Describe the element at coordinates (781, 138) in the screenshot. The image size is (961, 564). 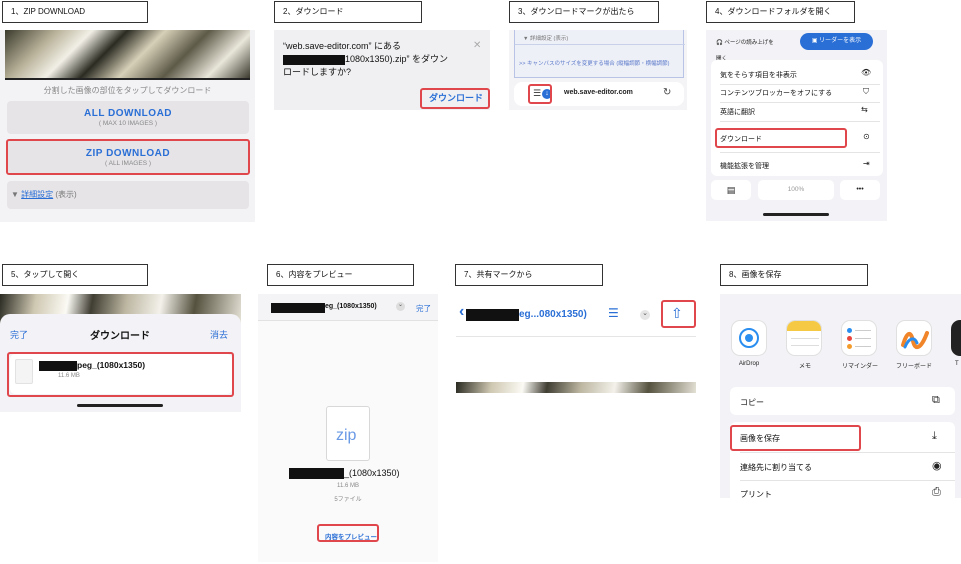
I see `highlight-downloads` at that location.